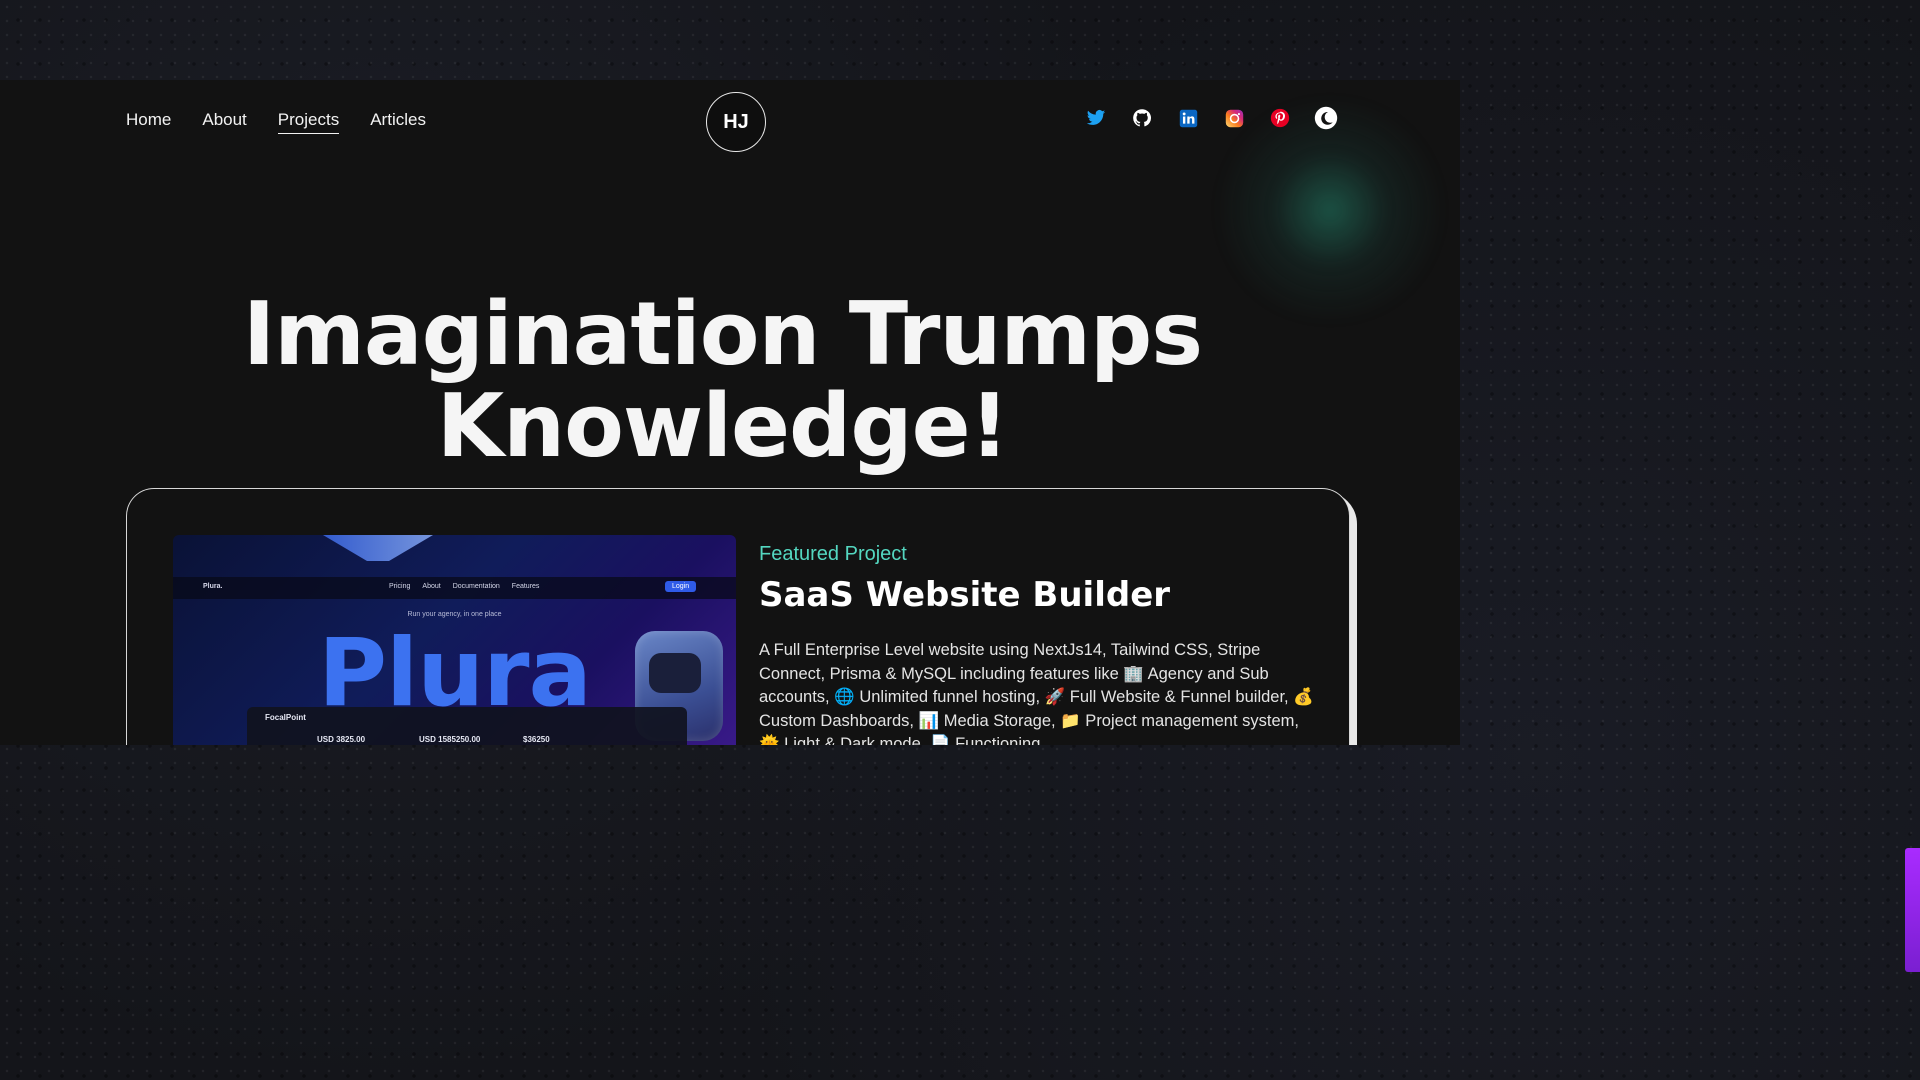  I want to click on robot-face, so click(675, 673).